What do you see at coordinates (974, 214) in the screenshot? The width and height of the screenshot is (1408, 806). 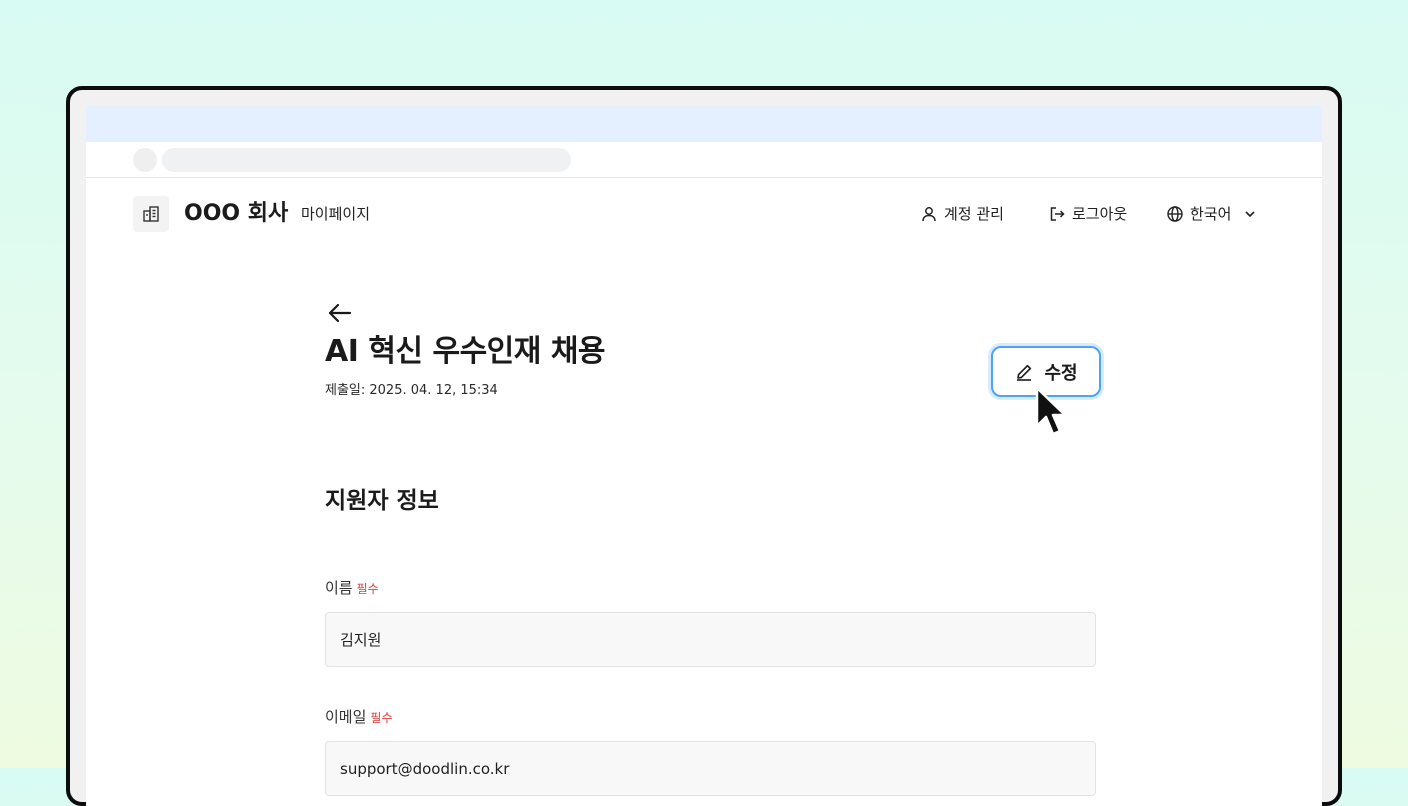 I see `account-settings-label: 계정 관리` at bounding box center [974, 214].